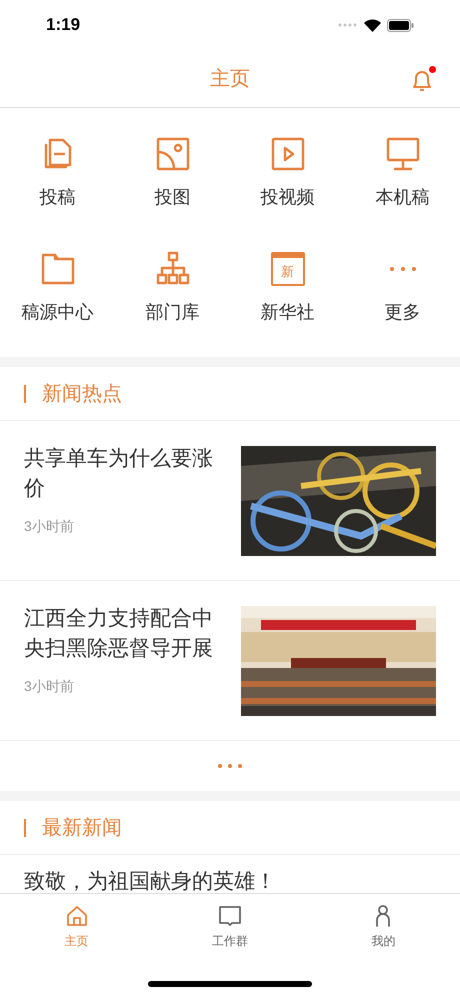 This screenshot has width=460, height=996. I want to click on shortcut-button: 投稿, so click(57, 188).